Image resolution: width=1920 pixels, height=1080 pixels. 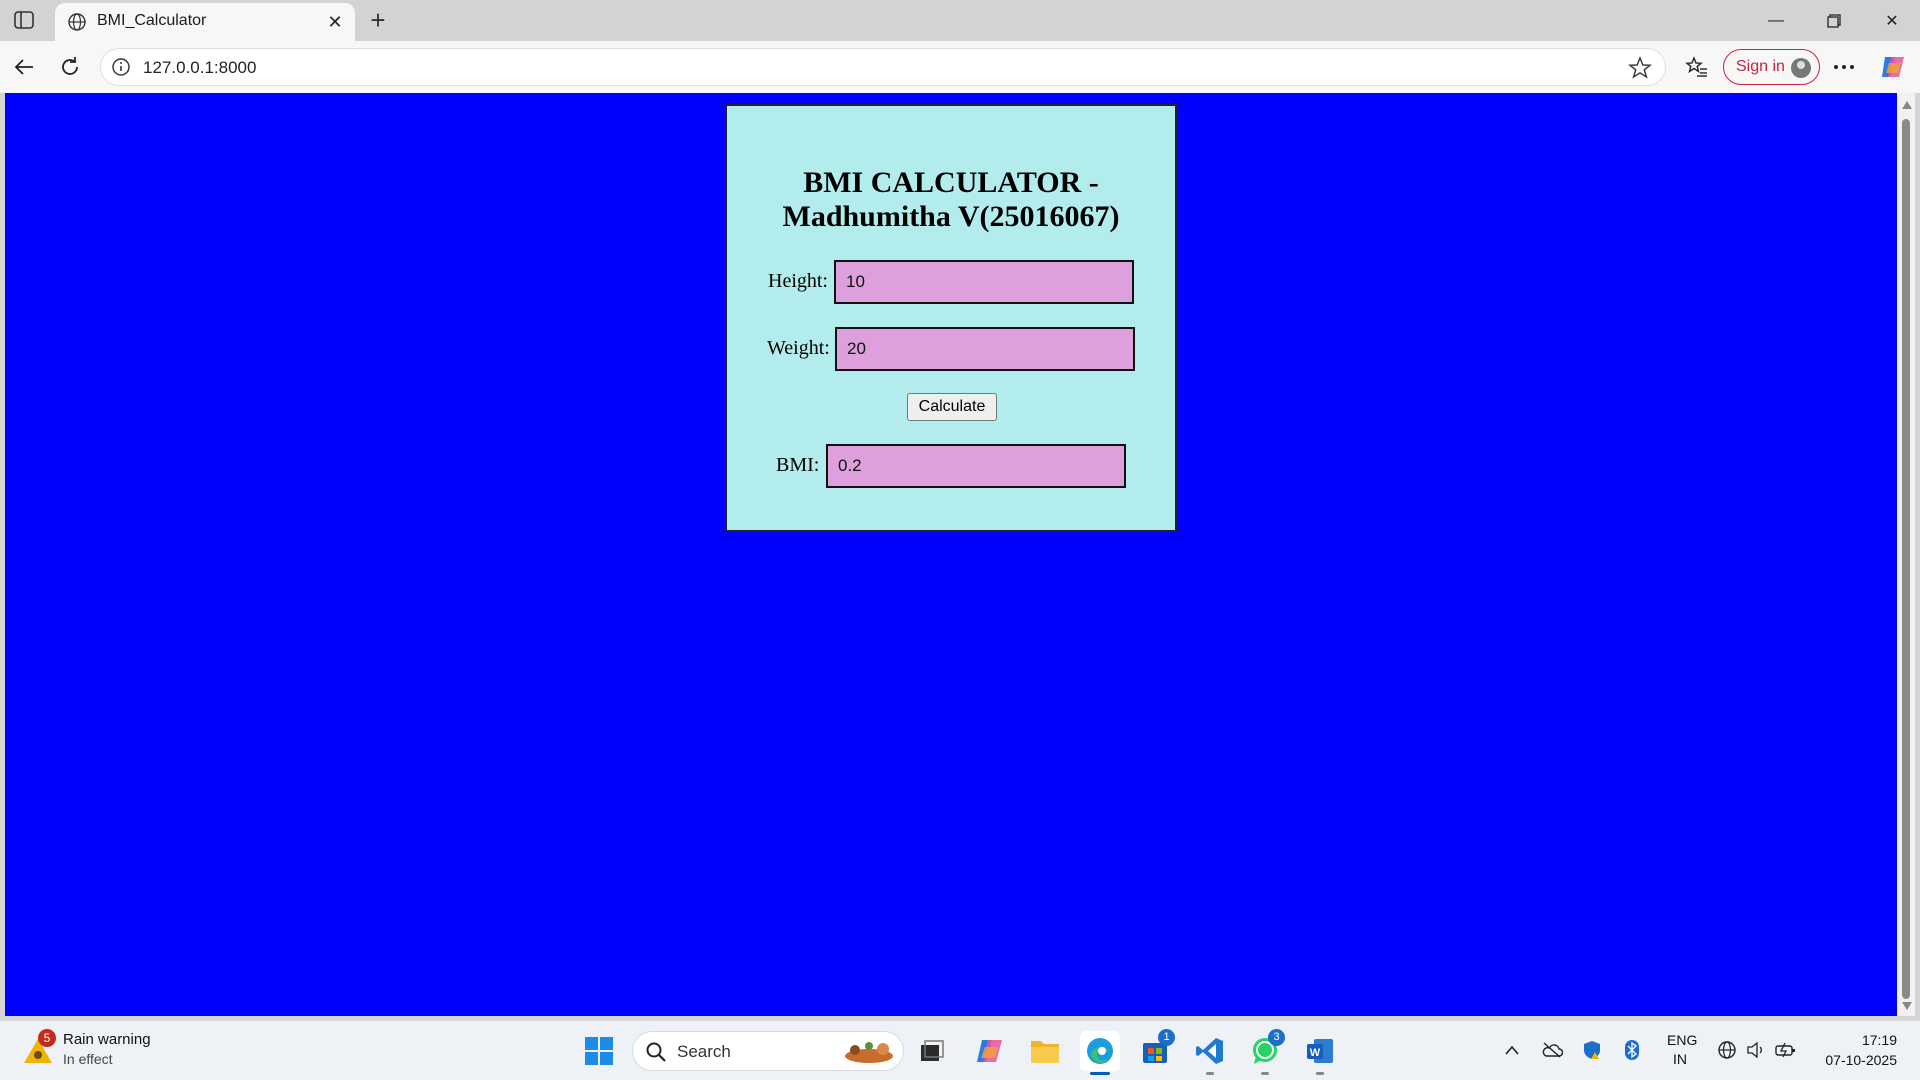 What do you see at coordinates (1879, 1040) in the screenshot?
I see `clock-time: 17:19` at bounding box center [1879, 1040].